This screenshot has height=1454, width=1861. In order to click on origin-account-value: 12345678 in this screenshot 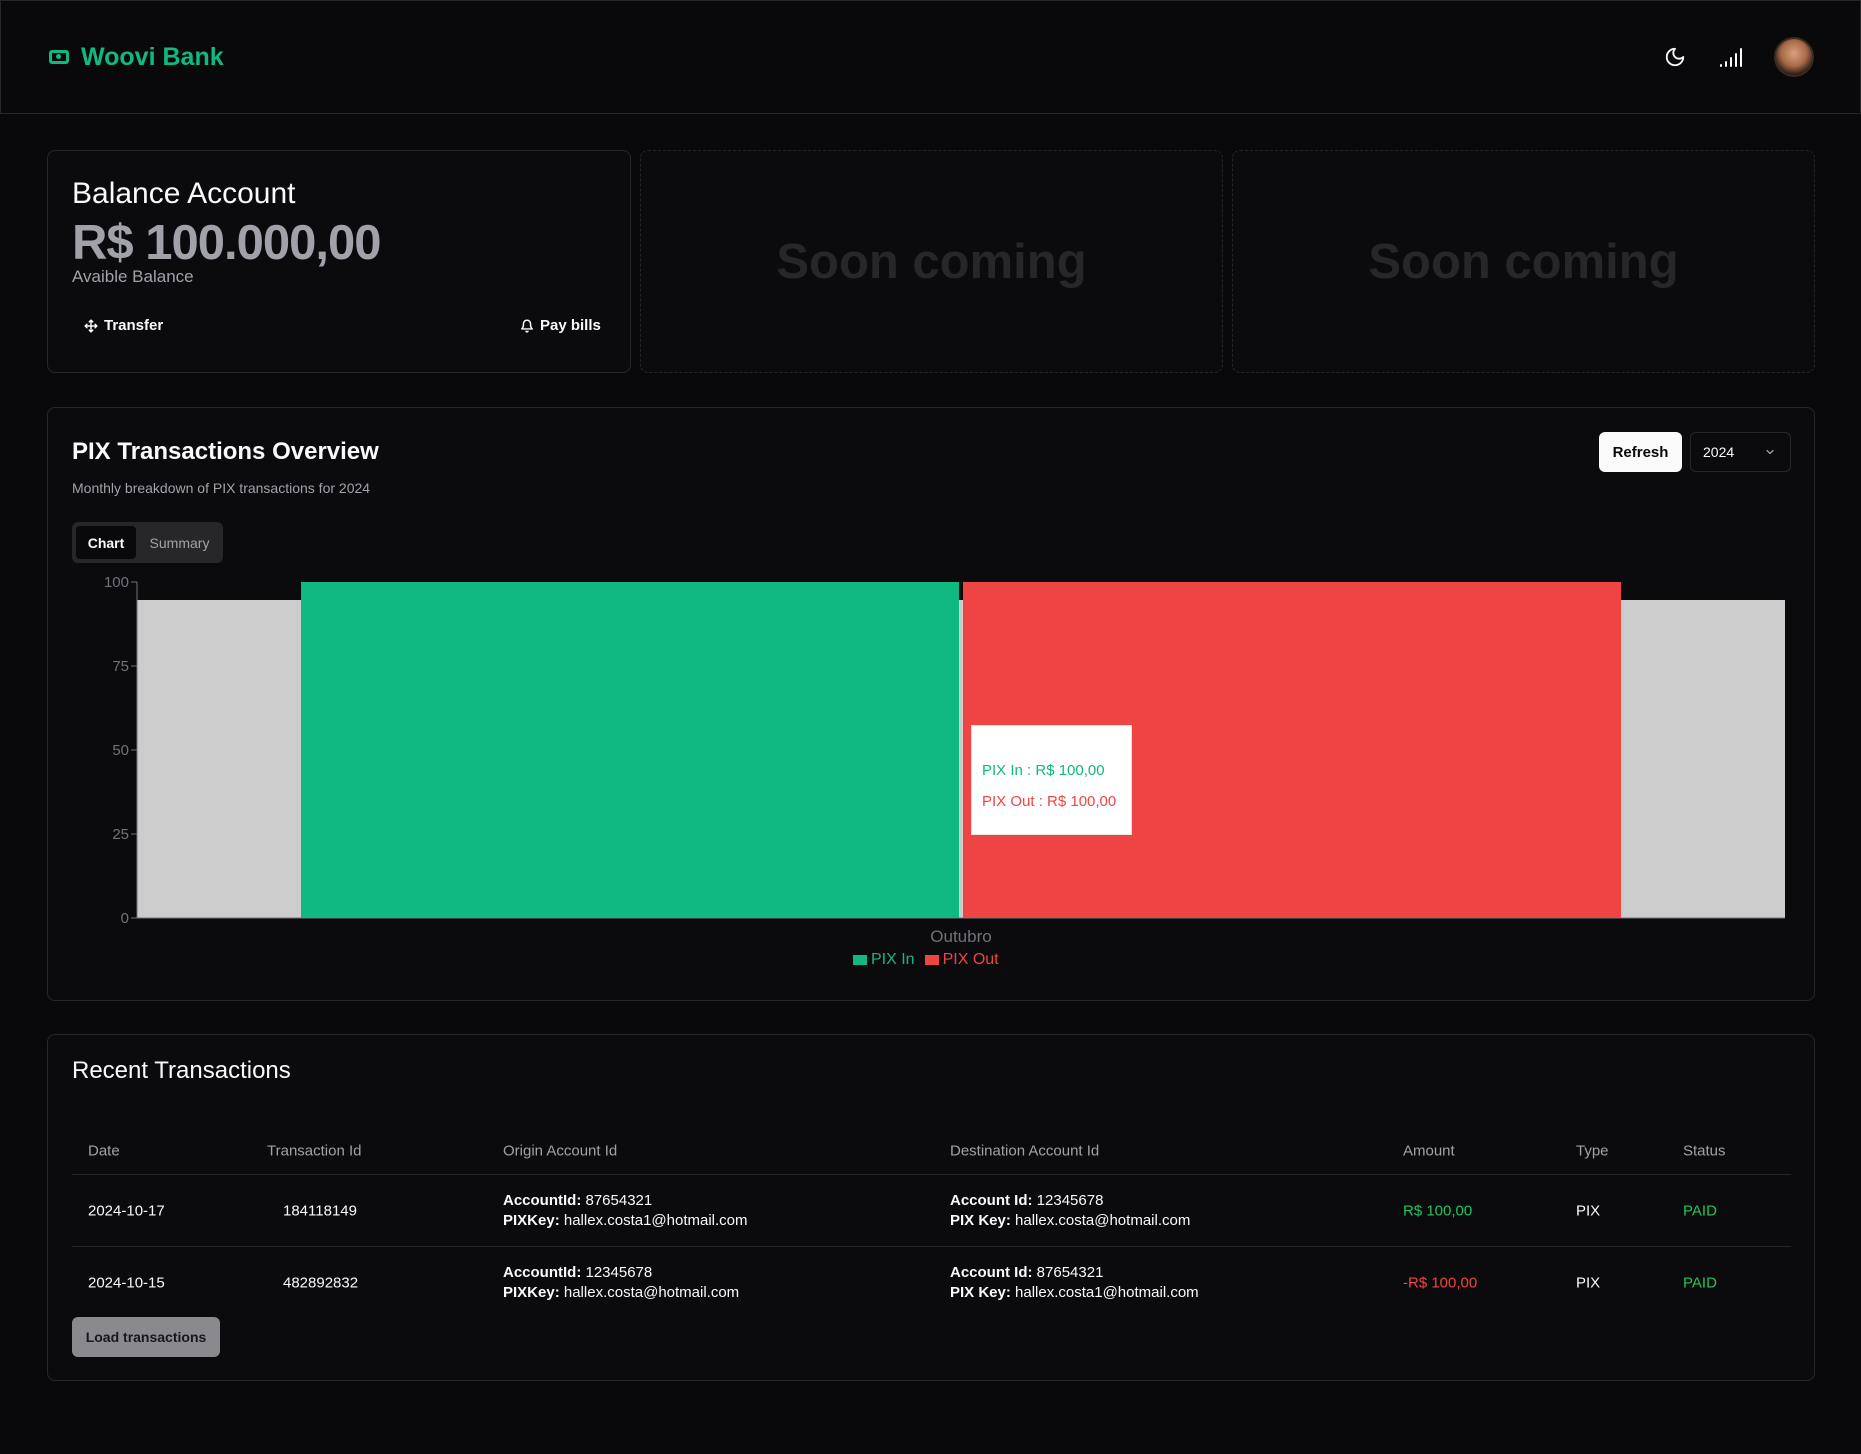, I will do `click(619, 1272)`.